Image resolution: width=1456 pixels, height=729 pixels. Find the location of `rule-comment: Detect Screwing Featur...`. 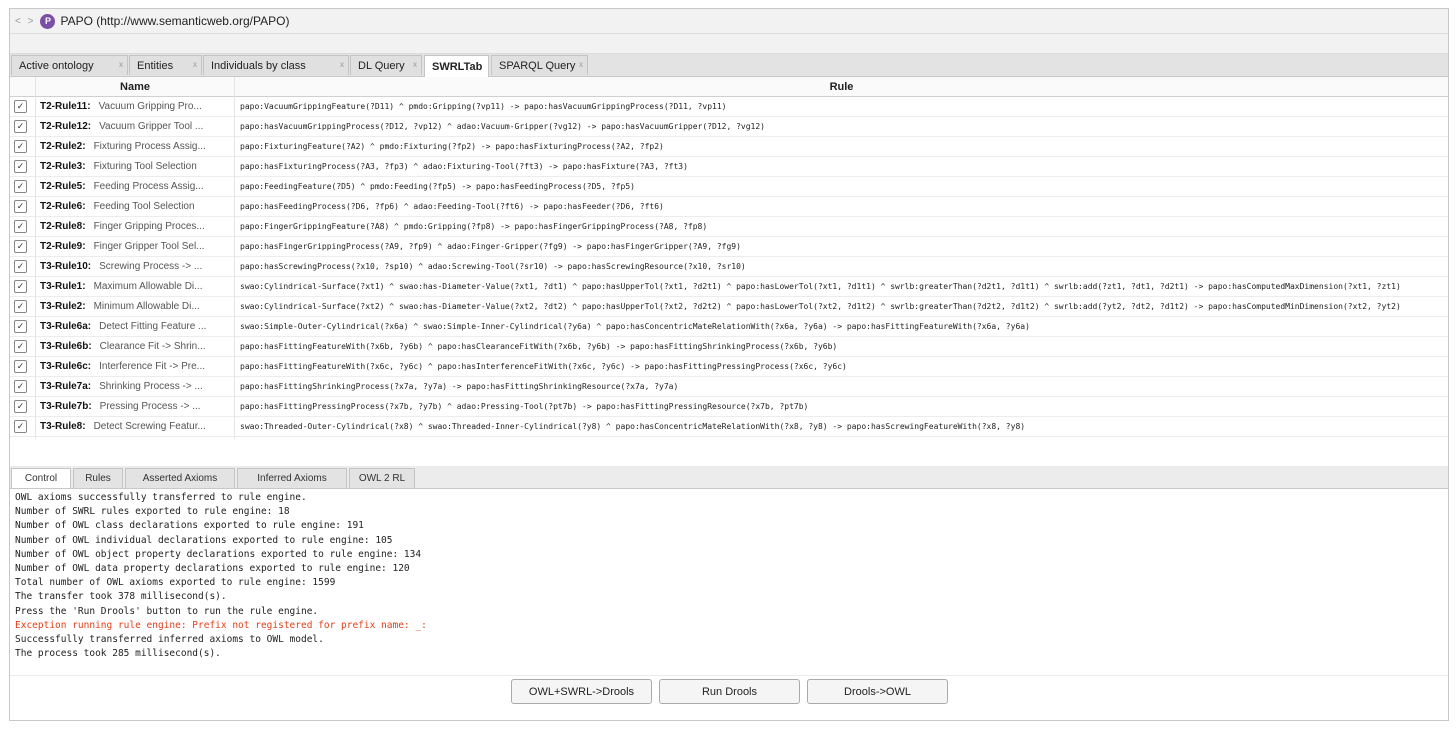

rule-comment: Detect Screwing Featur... is located at coordinates (149, 426).